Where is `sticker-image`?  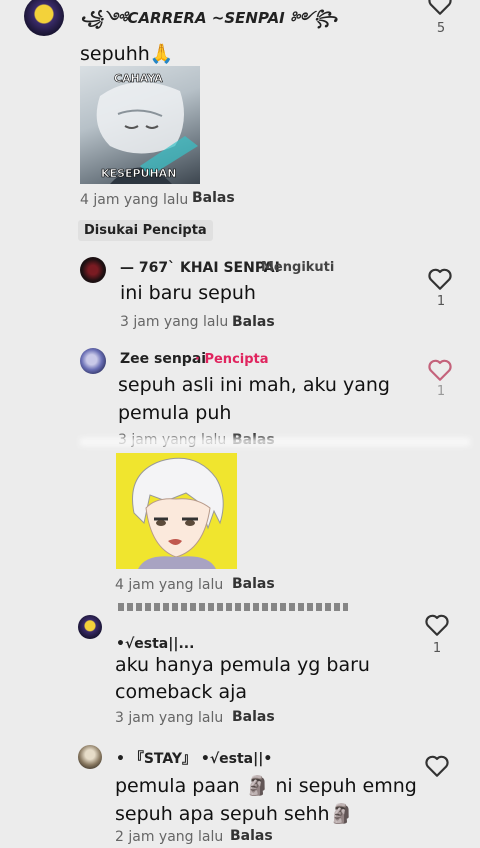
sticker-image is located at coordinates (176, 511).